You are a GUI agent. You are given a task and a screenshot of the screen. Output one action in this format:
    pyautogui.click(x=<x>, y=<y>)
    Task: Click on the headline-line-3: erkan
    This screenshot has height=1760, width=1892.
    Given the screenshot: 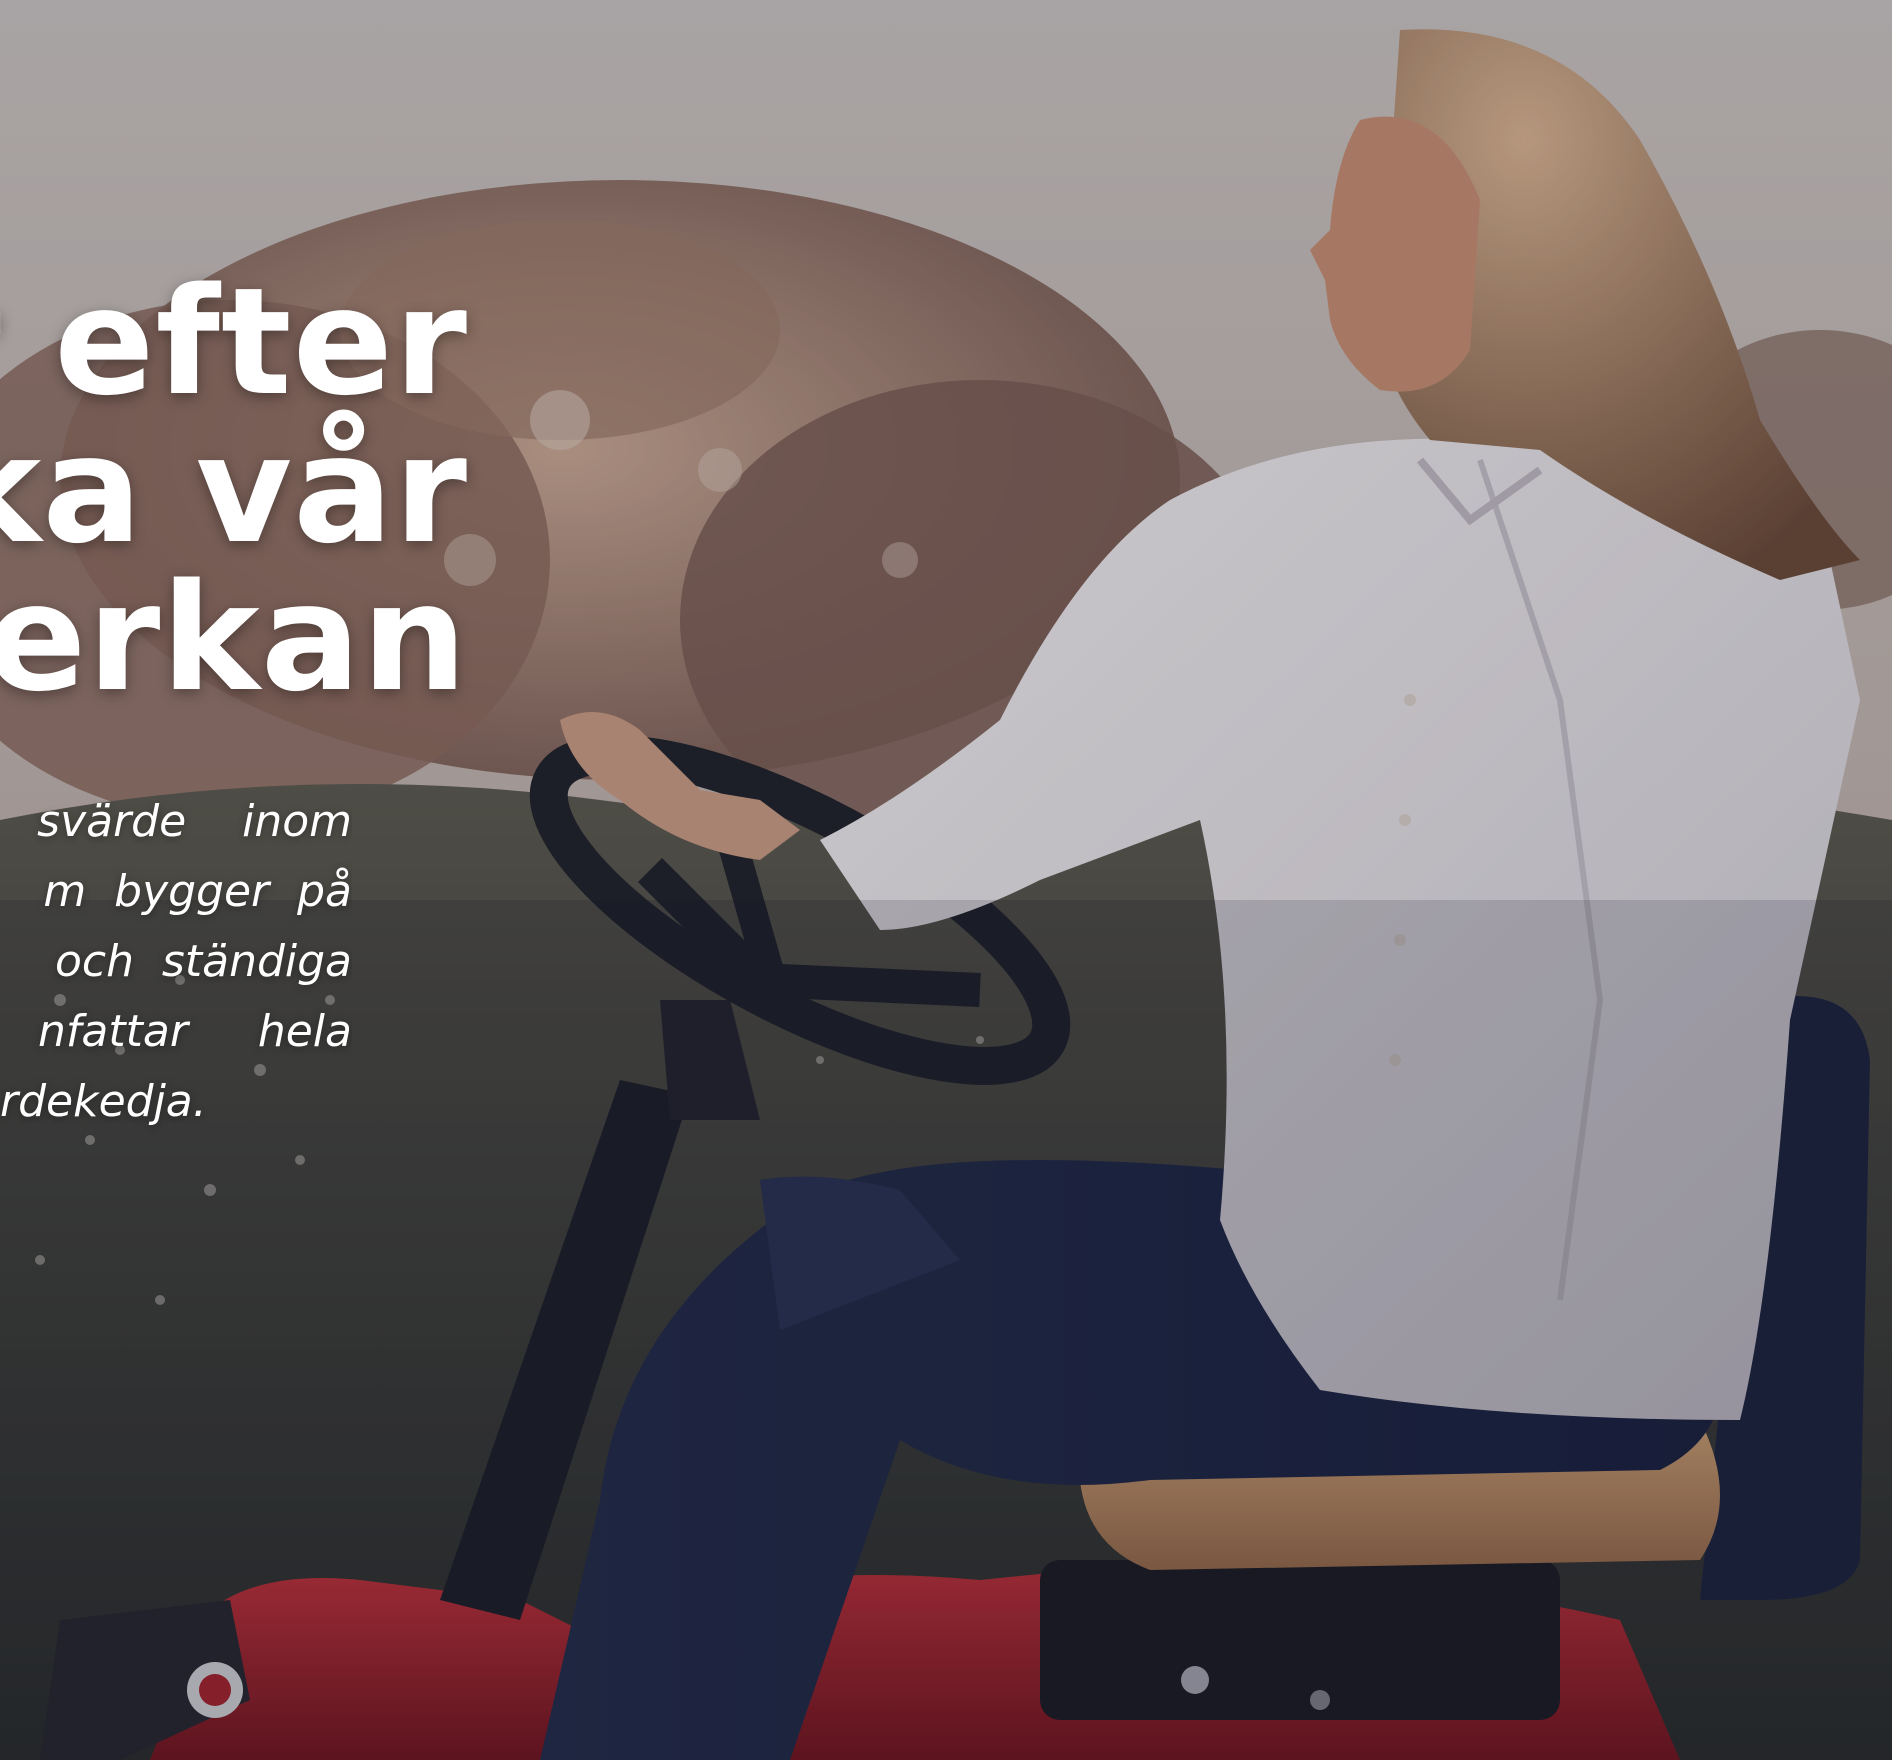 What is the action you would take?
    pyautogui.click(x=234, y=638)
    